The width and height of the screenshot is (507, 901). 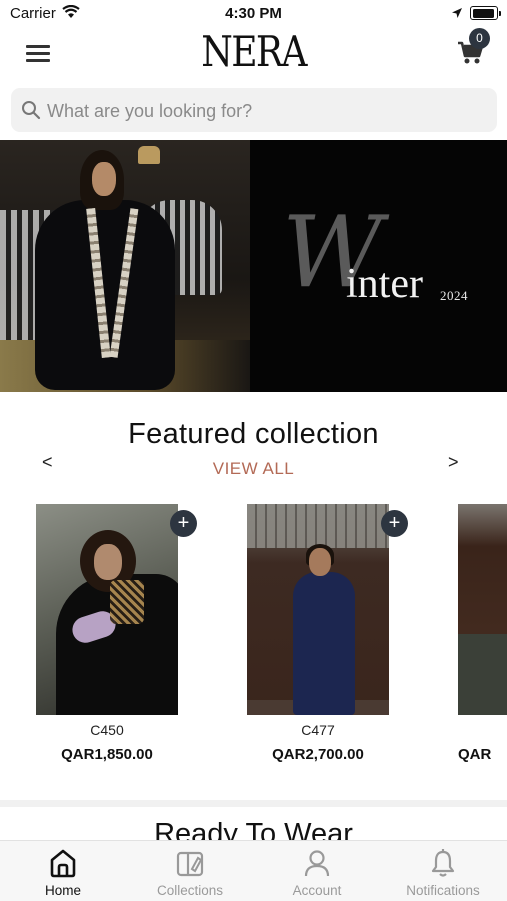 I want to click on search-bar, so click(x=254, y=110).